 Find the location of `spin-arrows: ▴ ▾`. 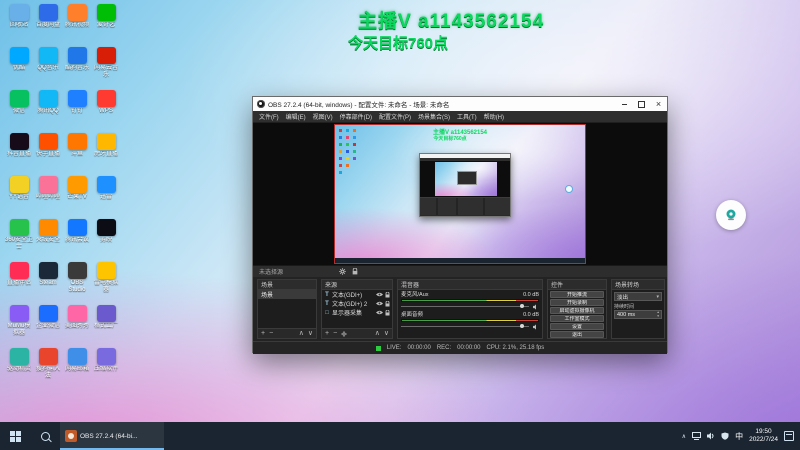

spin-arrows: ▴ ▾ is located at coordinates (658, 314).